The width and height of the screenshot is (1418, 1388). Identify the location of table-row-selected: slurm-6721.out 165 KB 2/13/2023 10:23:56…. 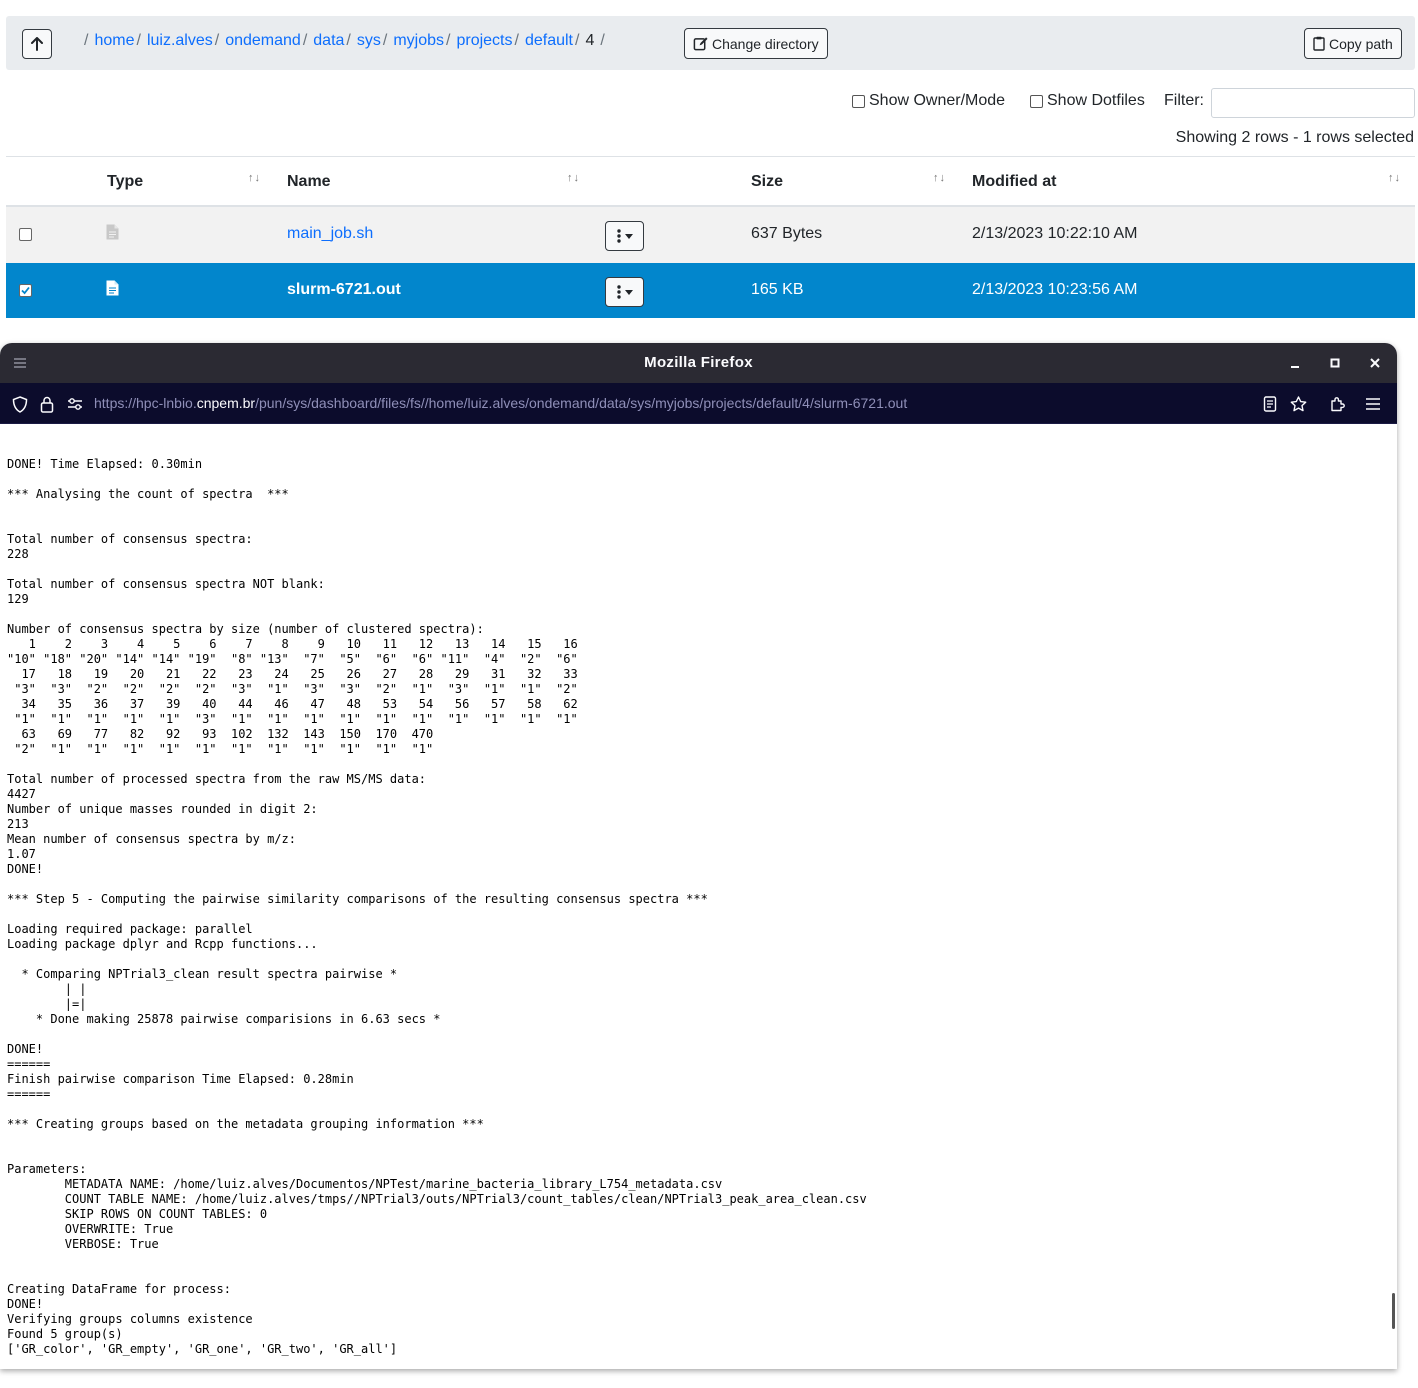
(710, 290).